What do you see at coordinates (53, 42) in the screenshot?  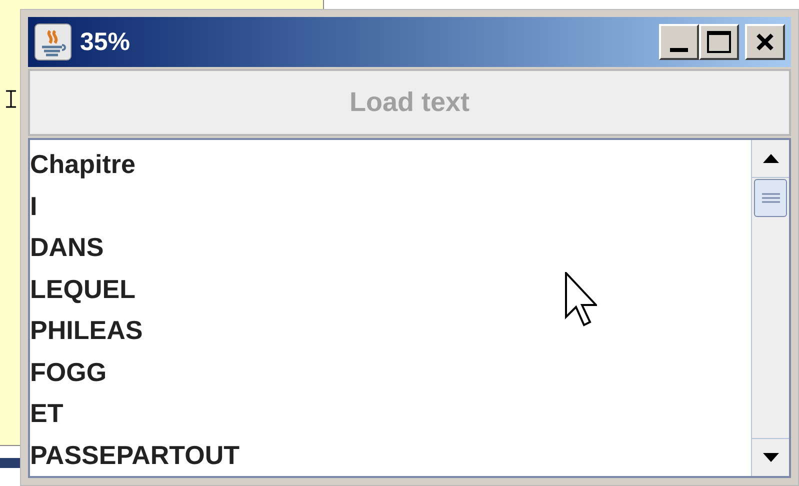 I see `coffee-cup-icon` at bounding box center [53, 42].